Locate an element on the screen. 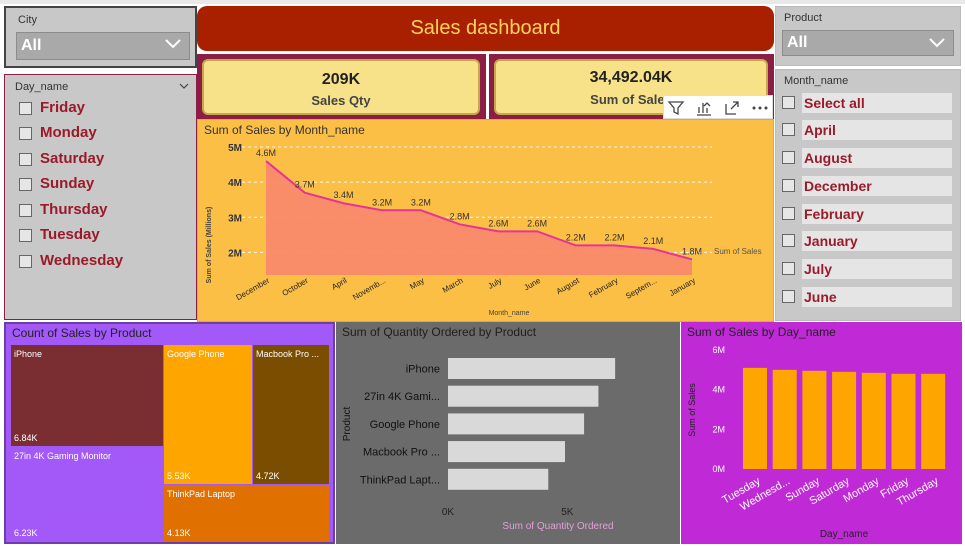 The image size is (965, 546). treemap-cell-thinkpad-laptop: ThinkPad Laptop 4.13K is located at coordinates (246, 513).